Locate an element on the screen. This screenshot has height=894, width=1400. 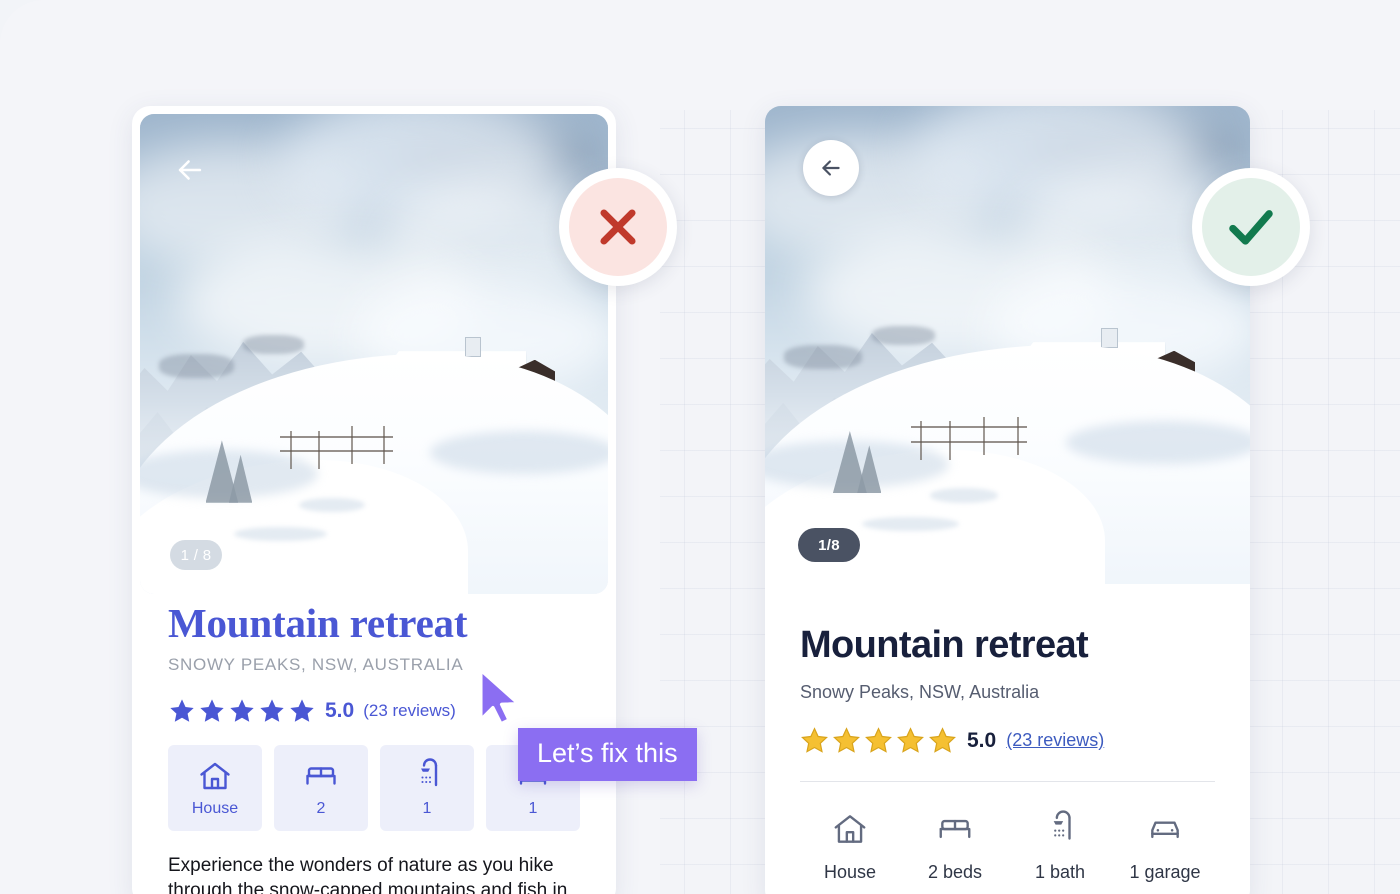
amenity-garage: 1 garage is located at coordinates (1165, 846).